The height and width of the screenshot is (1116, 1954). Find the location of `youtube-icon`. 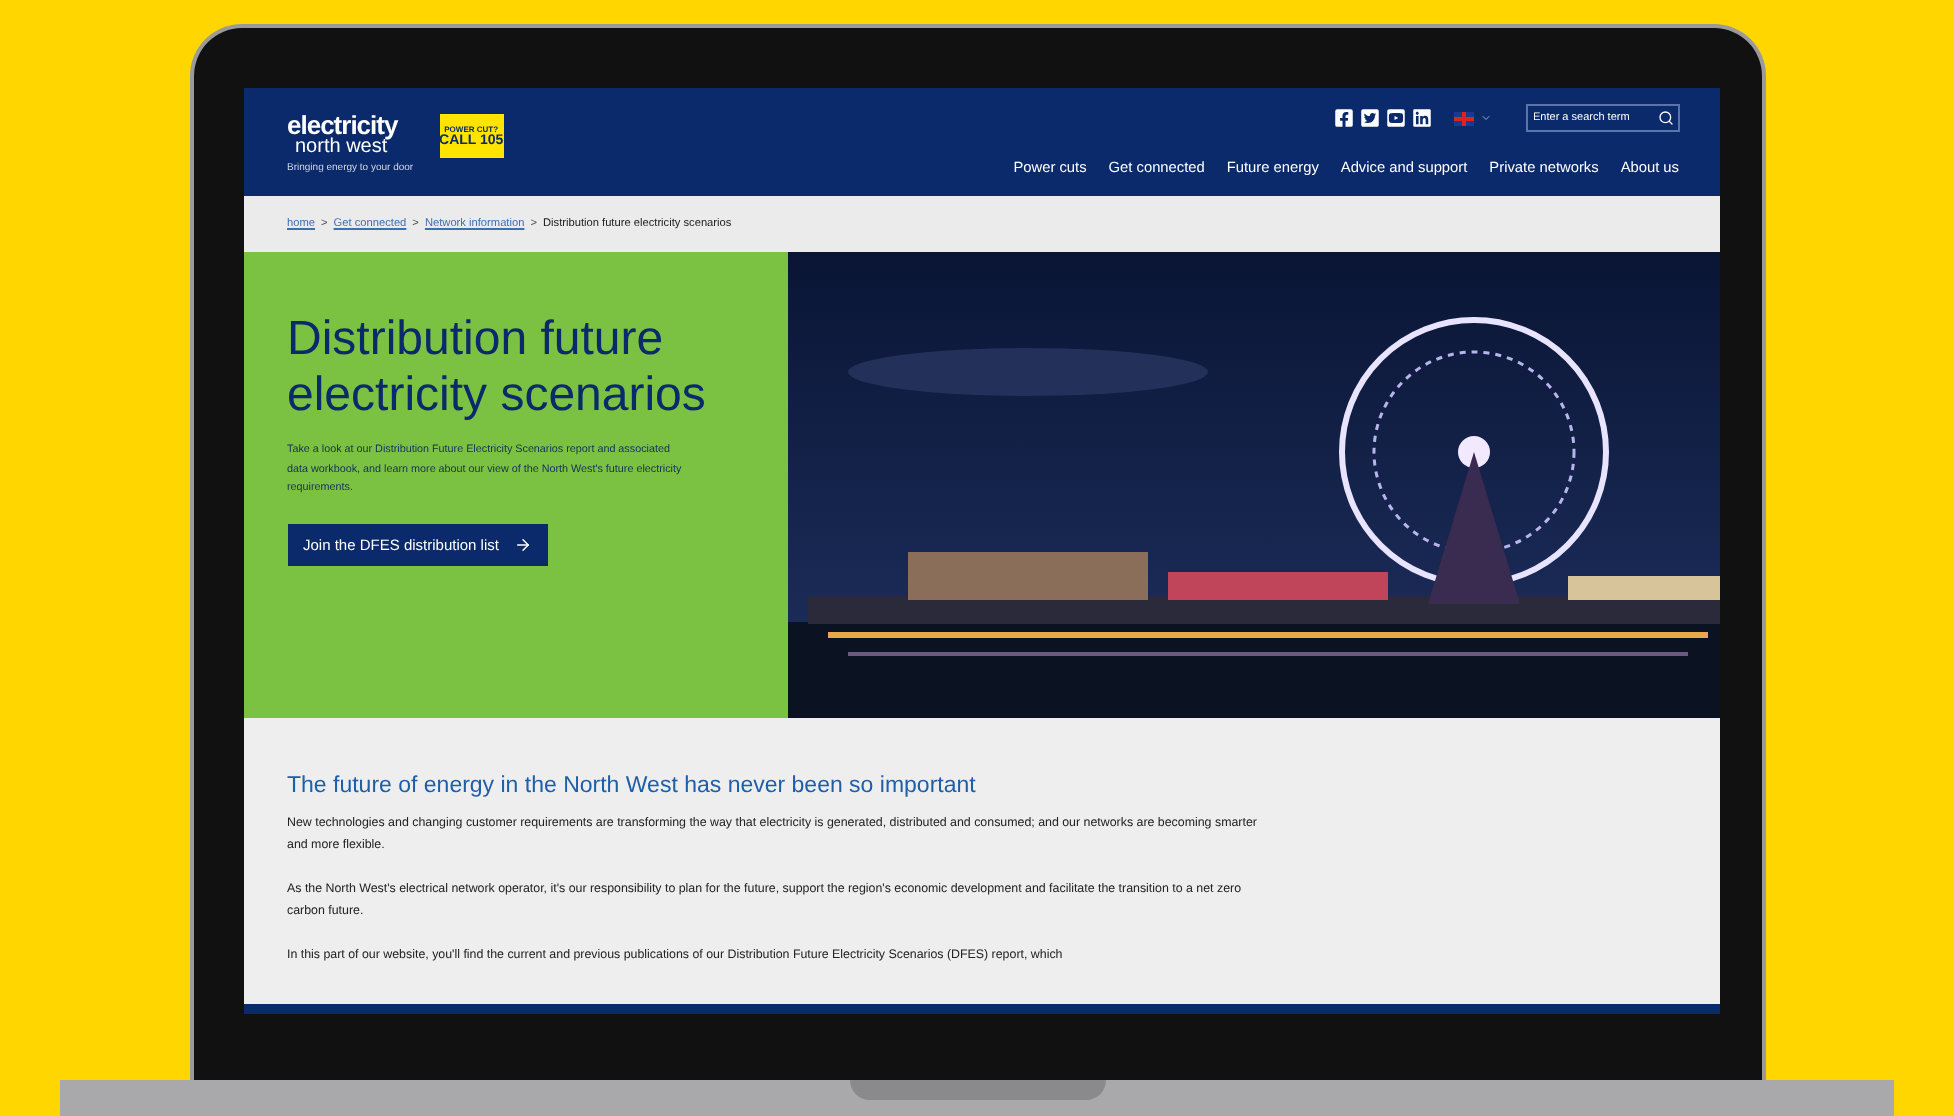

youtube-icon is located at coordinates (1395, 118).